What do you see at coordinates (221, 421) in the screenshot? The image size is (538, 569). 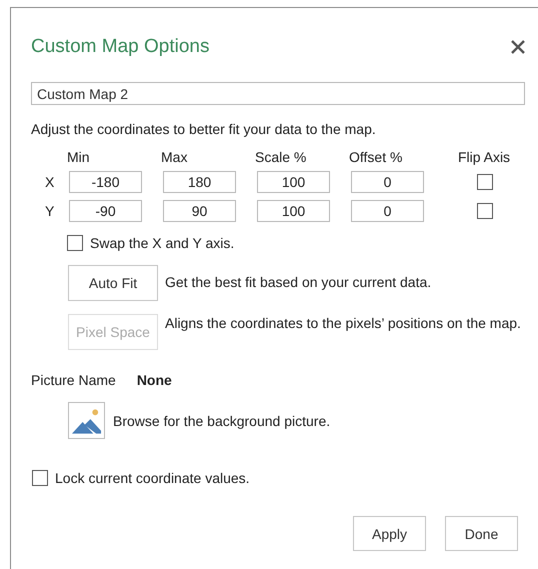 I see `browse-text: Browse for the background picture.` at bounding box center [221, 421].